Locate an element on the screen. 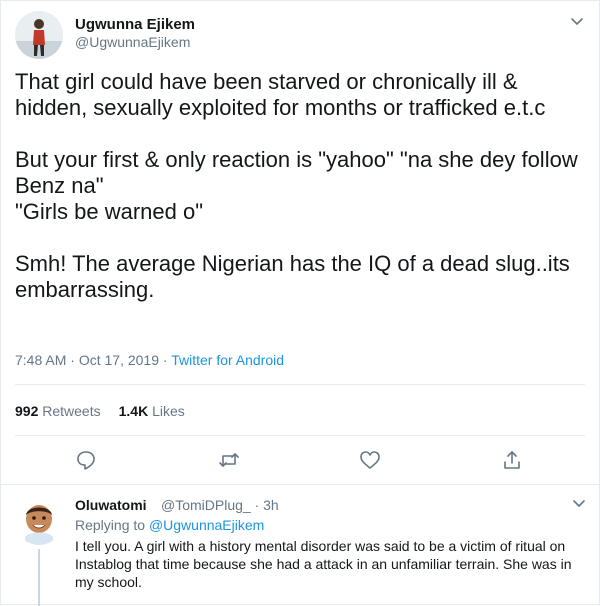 This screenshot has width=600, height=606. likes-stat: 1.4K Likes is located at coordinates (152, 411).